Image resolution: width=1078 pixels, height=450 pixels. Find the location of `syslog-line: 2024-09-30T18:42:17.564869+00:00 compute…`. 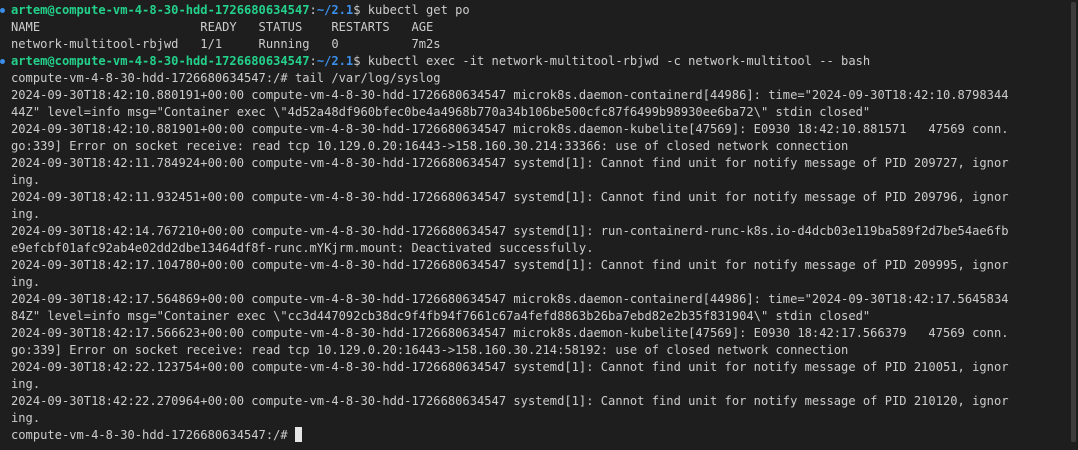

syslog-line: 2024-09-30T18:42:17.564869+00:00 compute… is located at coordinates (510, 299).